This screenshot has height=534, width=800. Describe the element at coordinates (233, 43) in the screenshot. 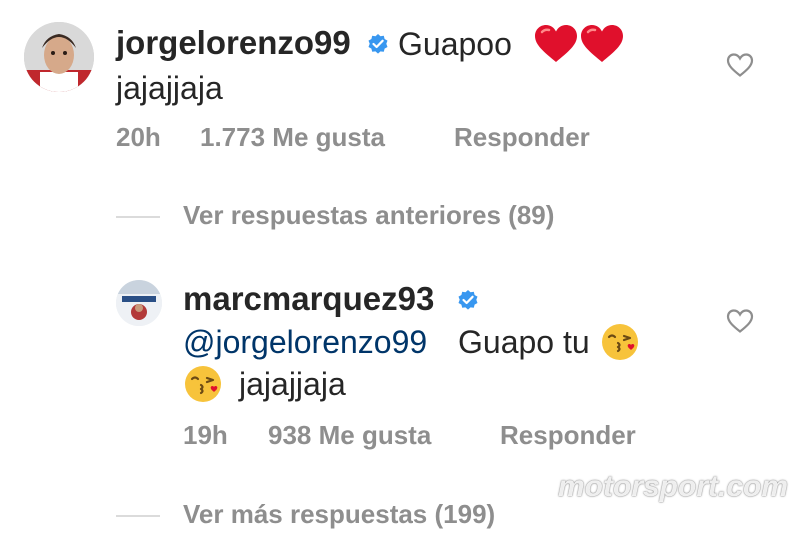

I see `comment-username: jorgelorenzo99` at that location.